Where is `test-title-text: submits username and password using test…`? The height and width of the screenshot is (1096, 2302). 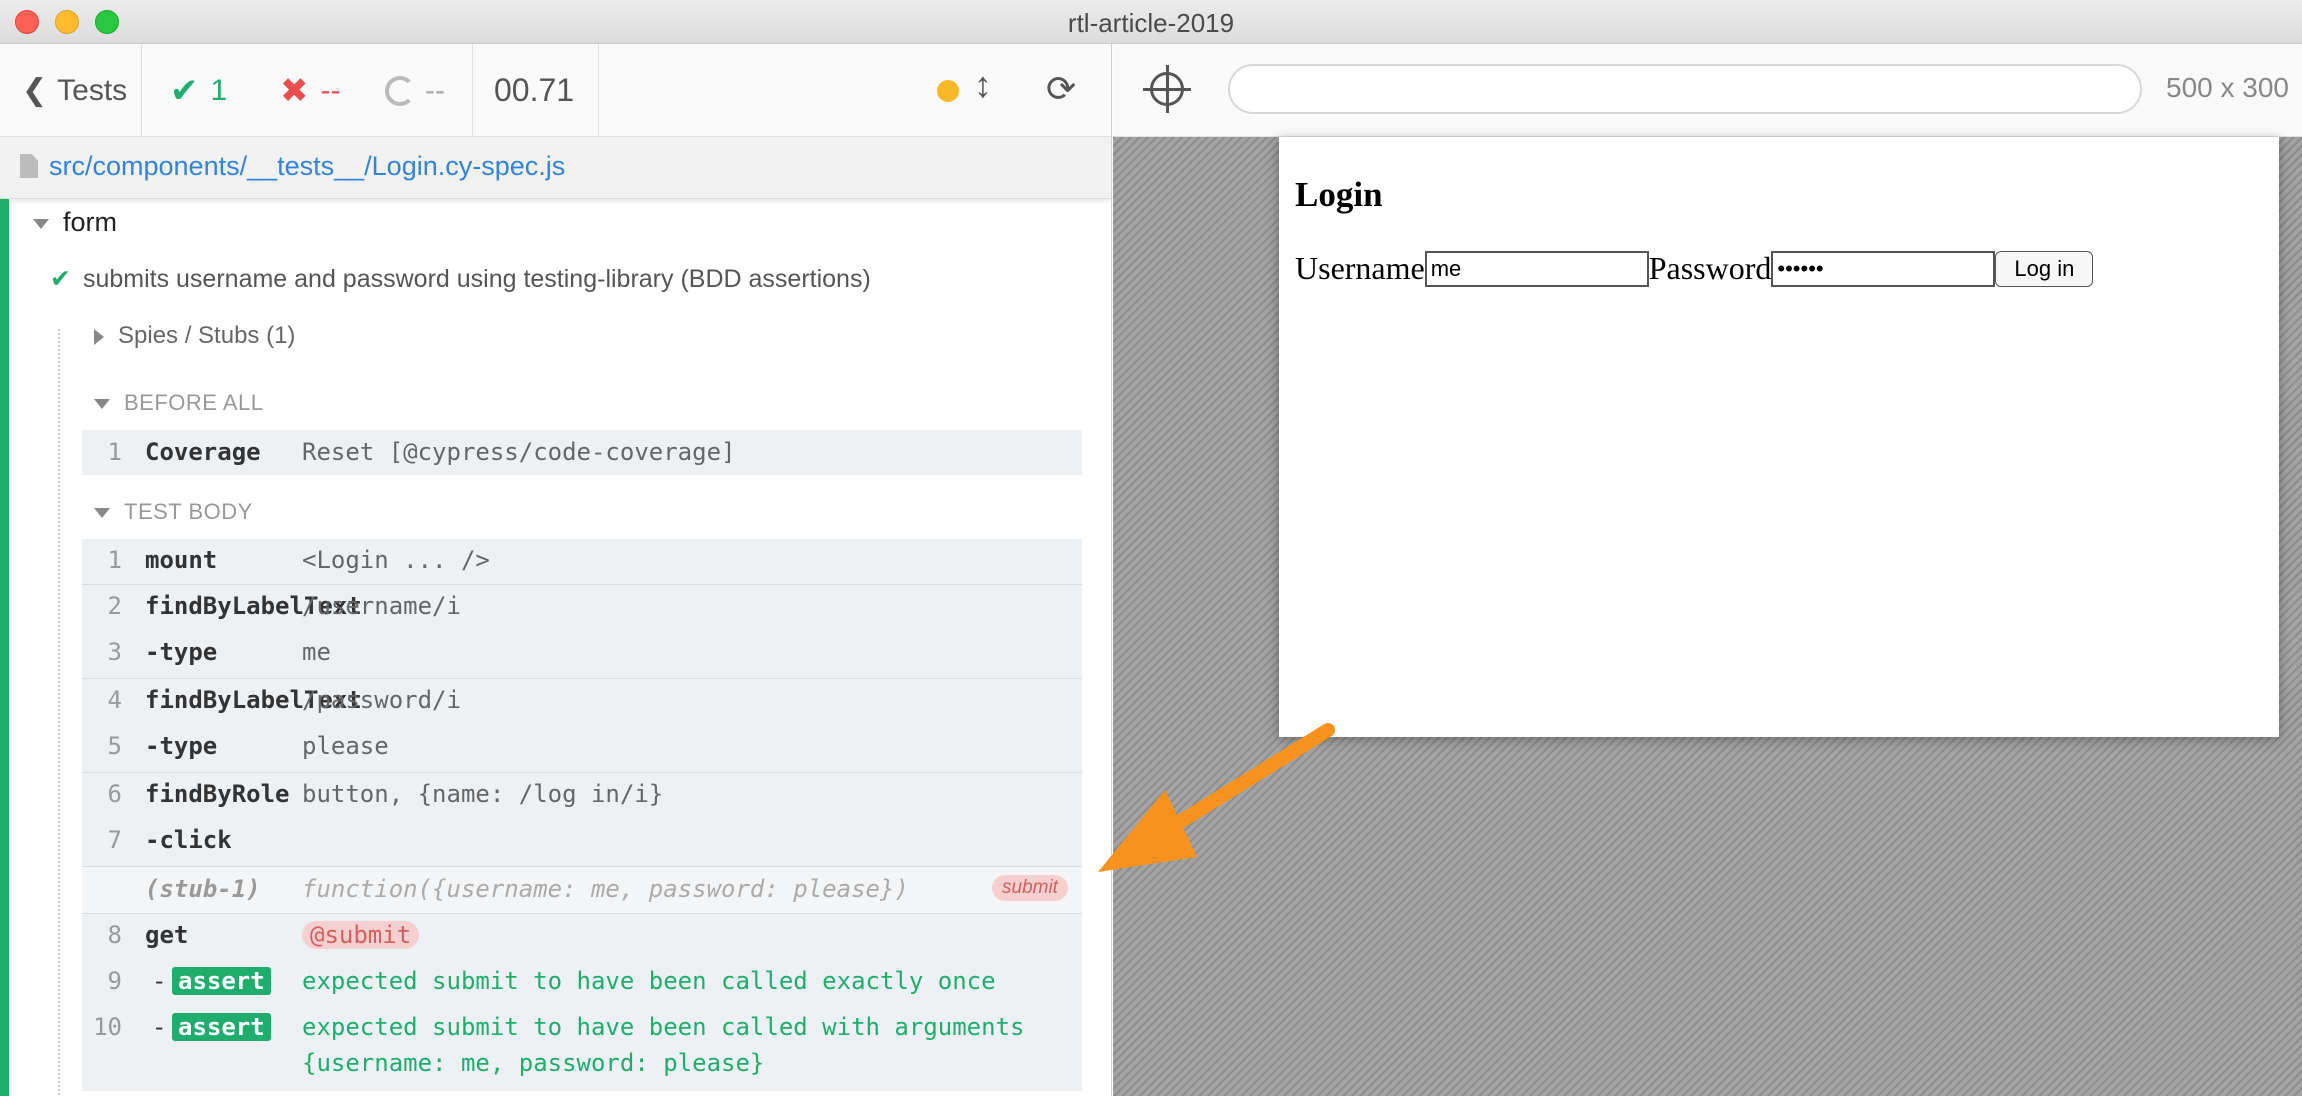 test-title-text: submits username and password using test… is located at coordinates (476, 279).